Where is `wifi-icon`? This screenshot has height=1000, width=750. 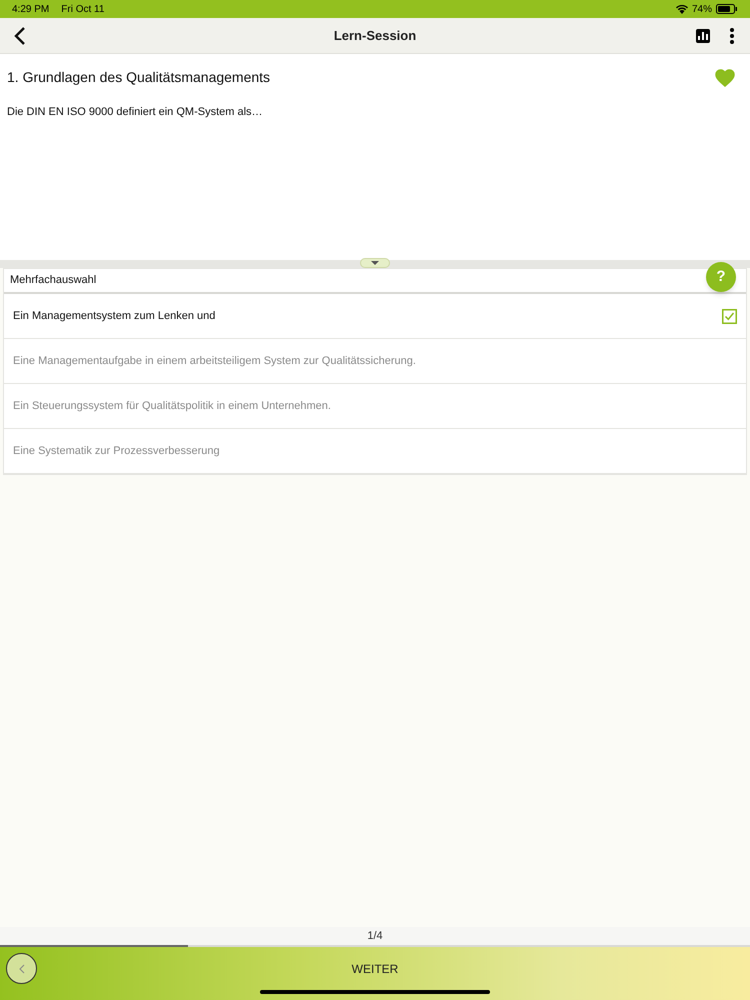 wifi-icon is located at coordinates (682, 9).